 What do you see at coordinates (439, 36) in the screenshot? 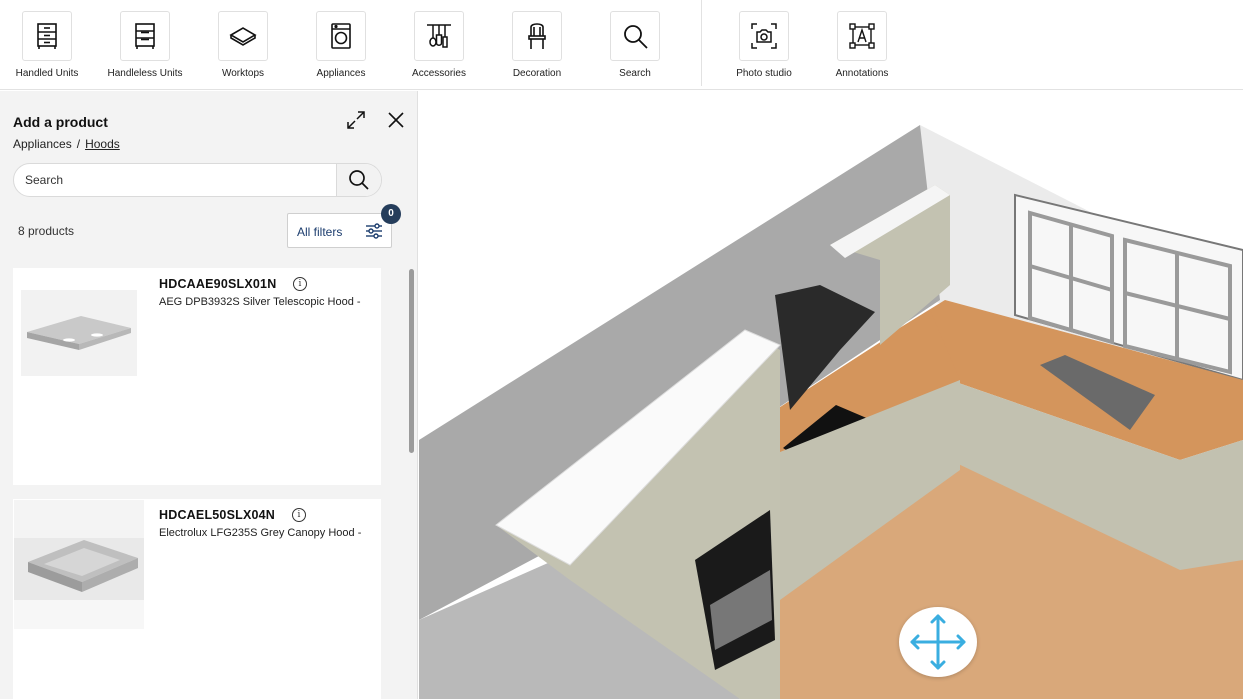
I see `utensils-icon` at bounding box center [439, 36].